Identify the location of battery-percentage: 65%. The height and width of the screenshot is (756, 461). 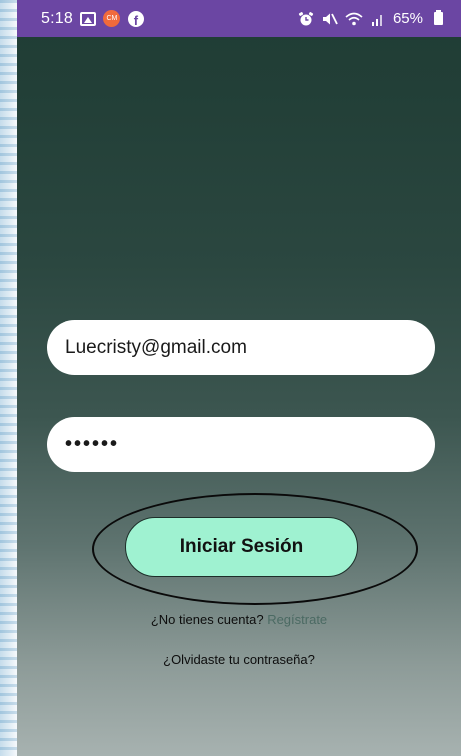
(407, 18).